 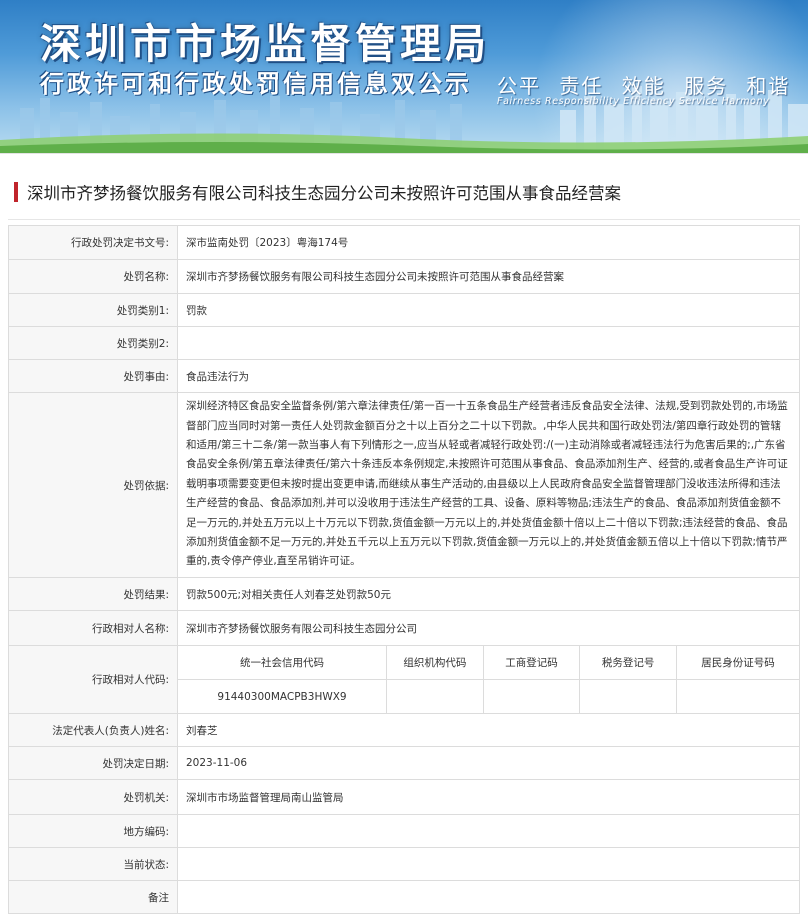 What do you see at coordinates (93, 763) in the screenshot?
I see `label-decision-date: 处罚决定日期:` at bounding box center [93, 763].